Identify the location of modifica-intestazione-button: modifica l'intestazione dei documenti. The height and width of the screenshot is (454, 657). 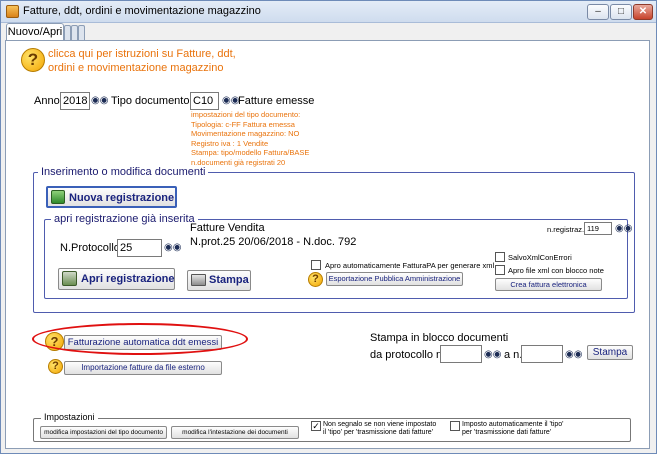
(235, 432).